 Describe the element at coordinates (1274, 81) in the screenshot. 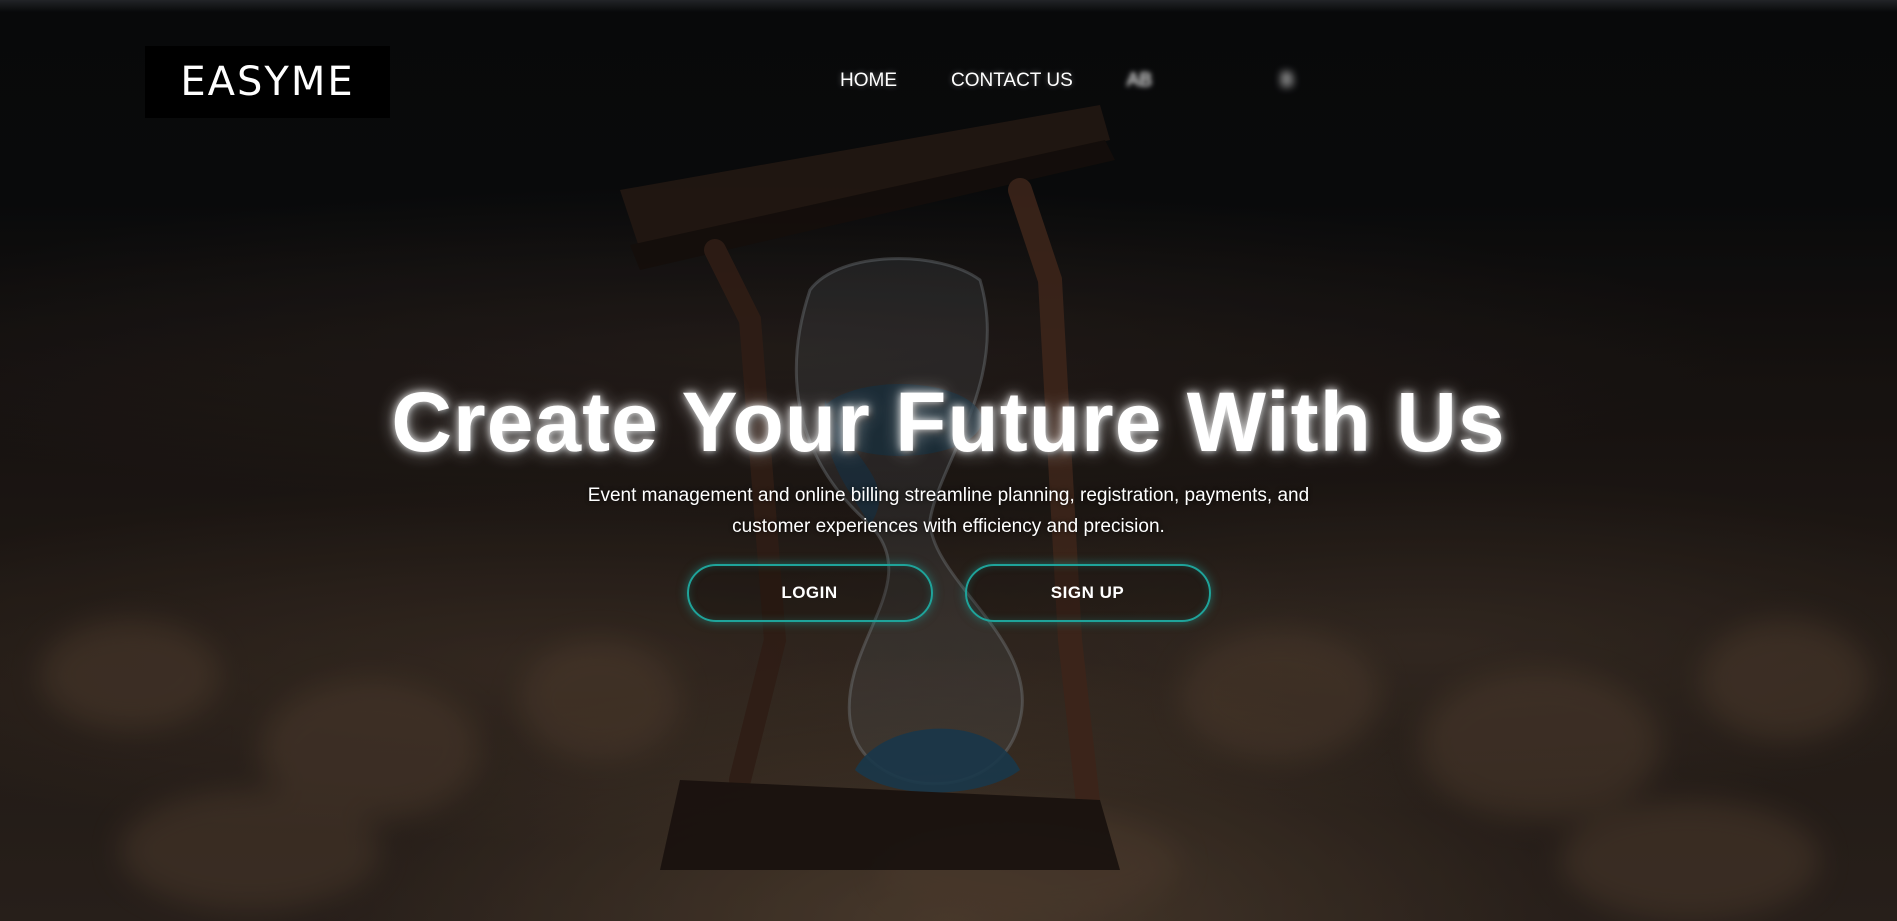

I see `main-nav: HOME CONTACT US AB B` at that location.